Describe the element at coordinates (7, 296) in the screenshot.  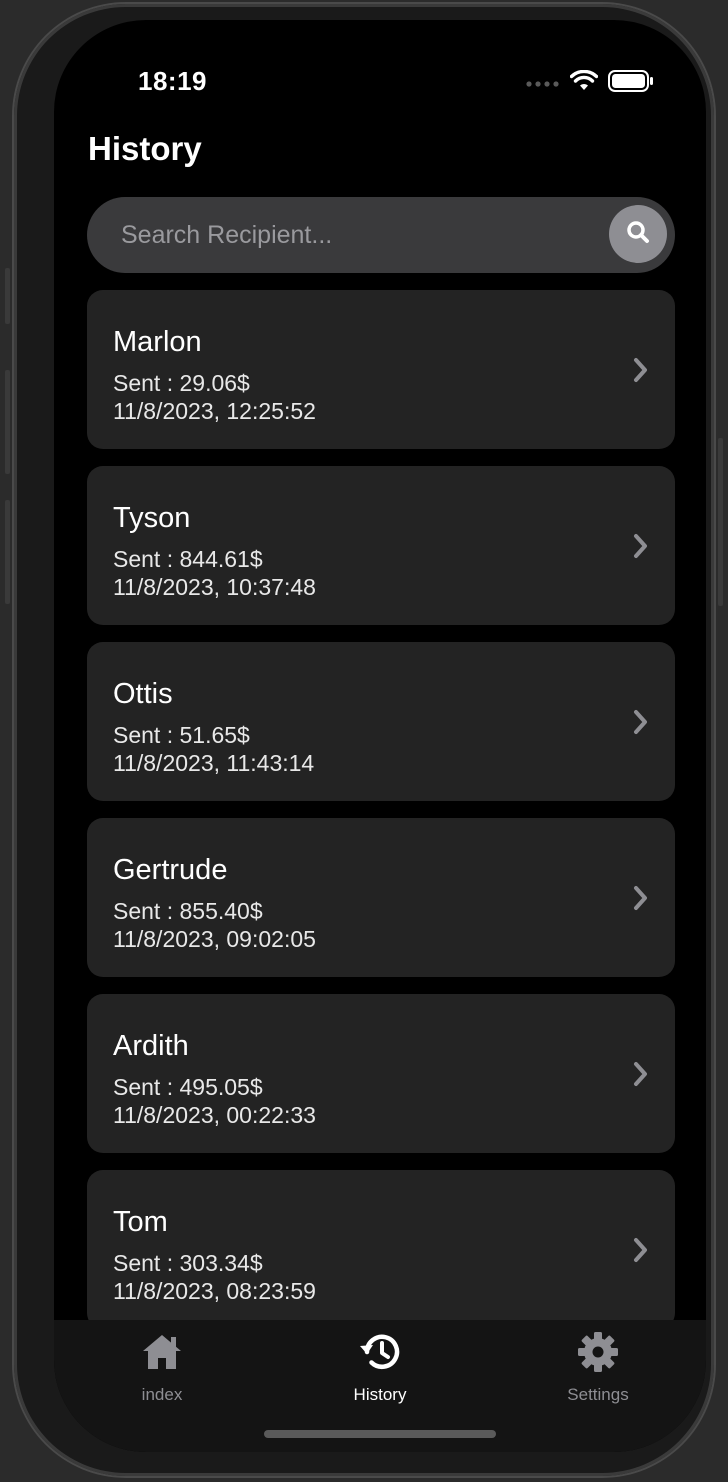
I see `mute-switch` at that location.